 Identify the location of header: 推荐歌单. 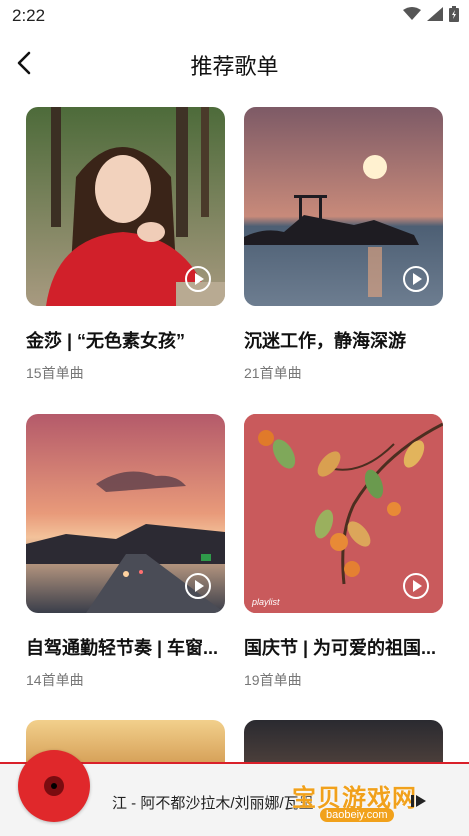
(234, 63).